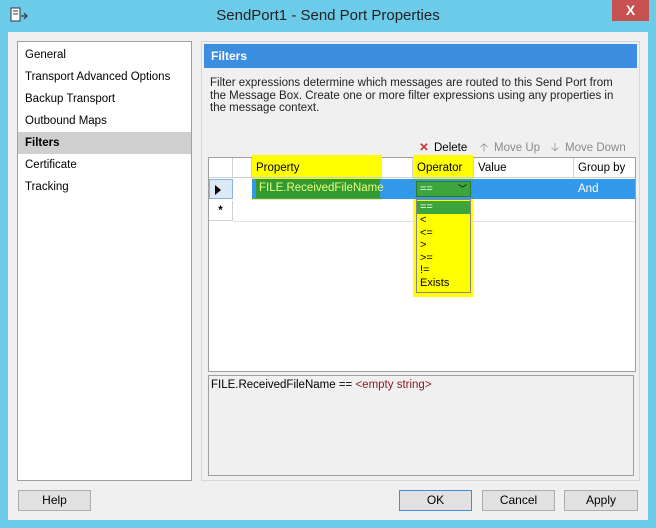  Describe the element at coordinates (443, 207) in the screenshot. I see `operator-option: ==` at that location.